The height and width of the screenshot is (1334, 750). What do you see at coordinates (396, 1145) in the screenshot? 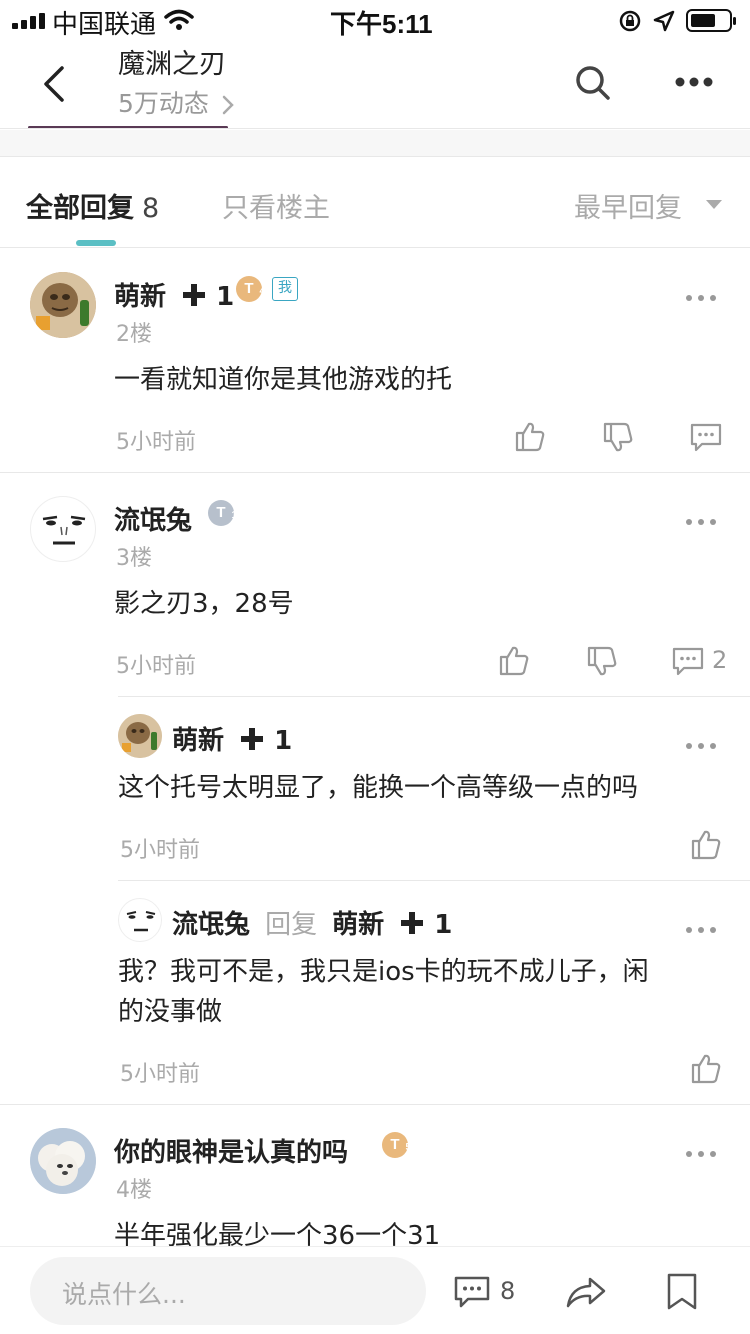
I see `level-badge: T5` at bounding box center [396, 1145].